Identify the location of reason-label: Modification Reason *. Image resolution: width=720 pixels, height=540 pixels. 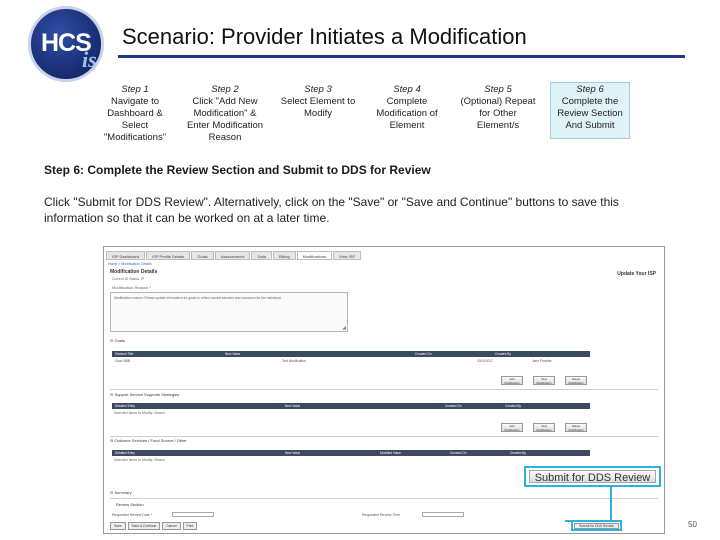
(131, 287).